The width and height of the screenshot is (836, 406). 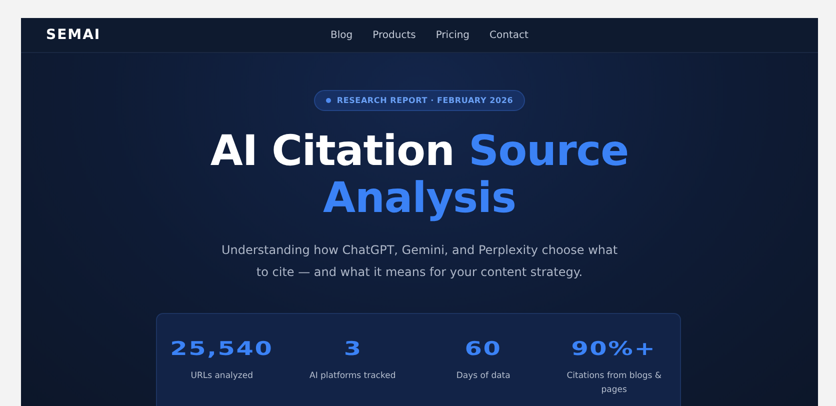 I want to click on nav-link: Blog, so click(x=341, y=35).